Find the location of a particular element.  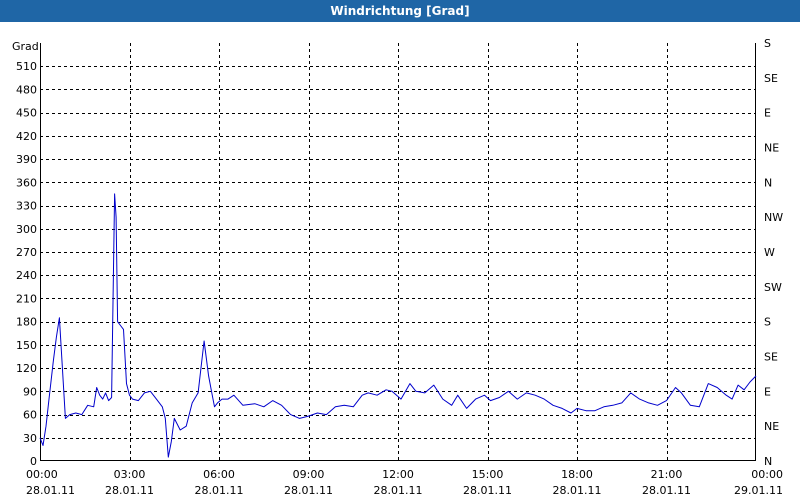

y-tick-label: 300 is located at coordinates (26, 229).